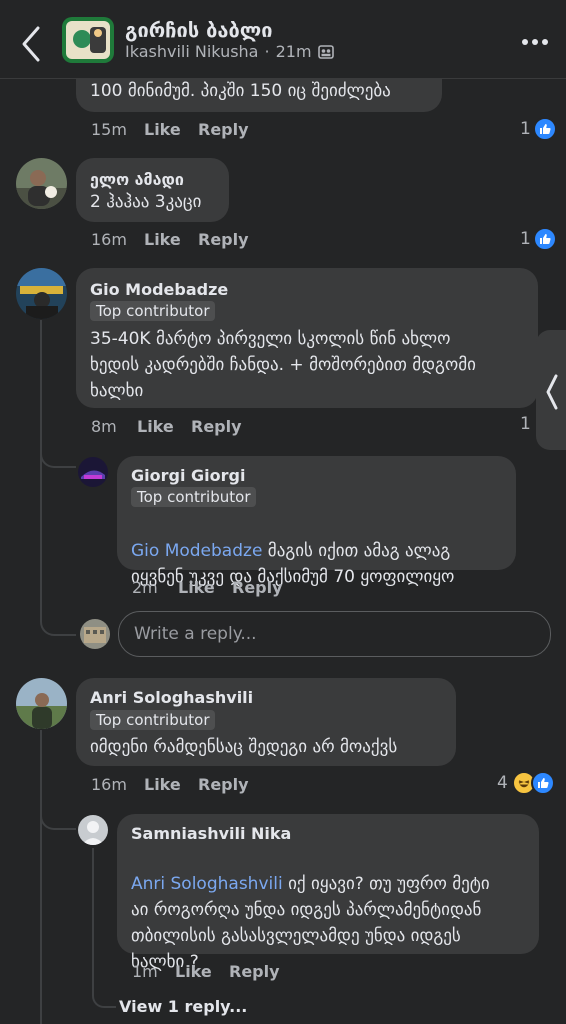  Describe the element at coordinates (244, 747) in the screenshot. I see `comment-text: იმდენი რამდენსაც შედეგი არ მოაქვს` at that location.